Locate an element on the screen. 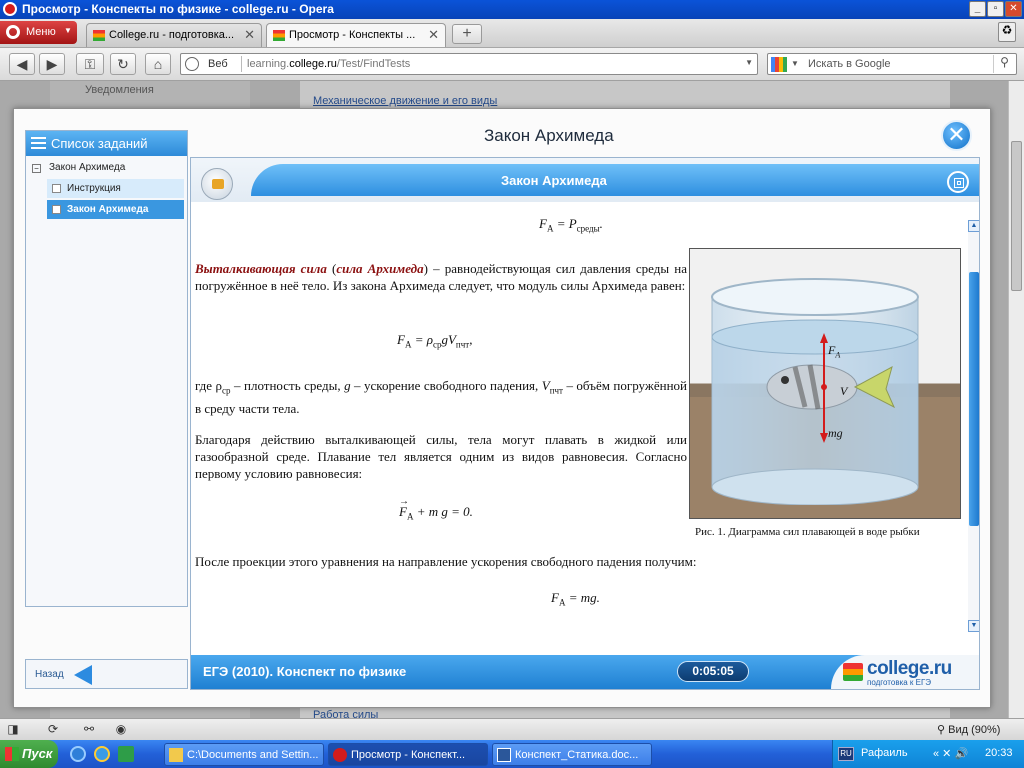 This screenshot has width=1024, height=768. close-modal-button: ✕ is located at coordinates (956, 135).